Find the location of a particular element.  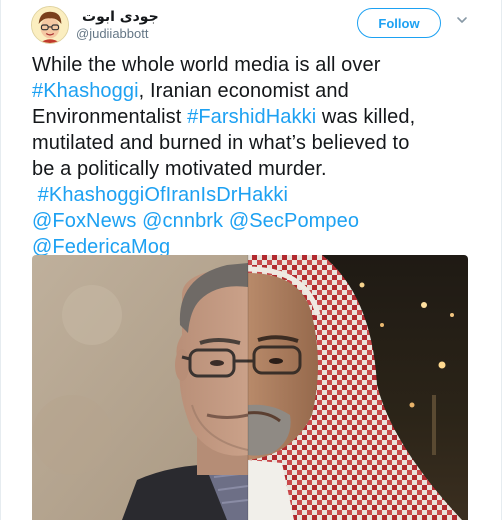

avatar-cartoon-icon is located at coordinates (50, 25).